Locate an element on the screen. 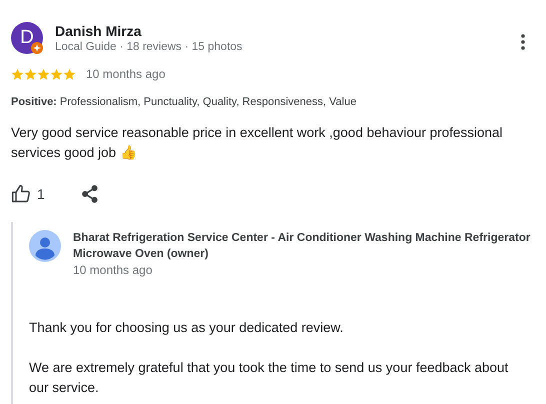 This screenshot has width=546, height=404. owner-avatar-icon is located at coordinates (45, 246).